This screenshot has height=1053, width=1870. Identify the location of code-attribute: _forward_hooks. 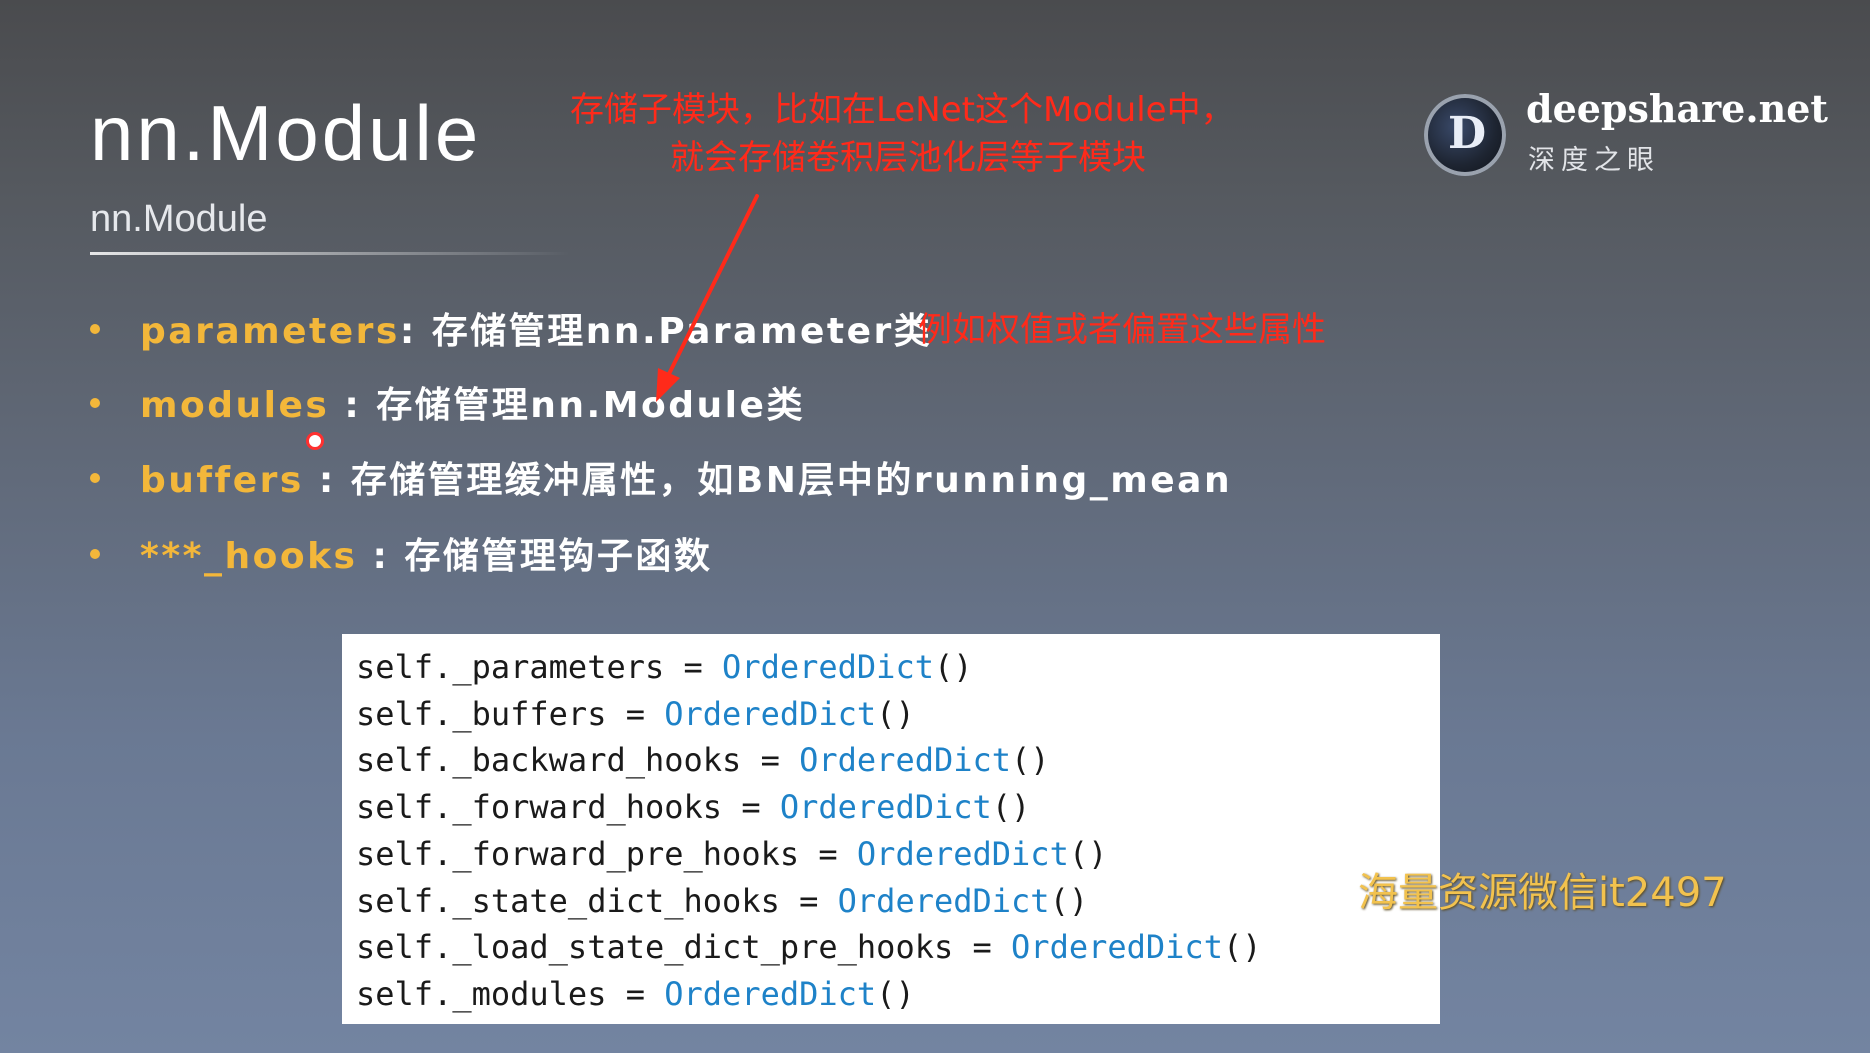
(587, 807).